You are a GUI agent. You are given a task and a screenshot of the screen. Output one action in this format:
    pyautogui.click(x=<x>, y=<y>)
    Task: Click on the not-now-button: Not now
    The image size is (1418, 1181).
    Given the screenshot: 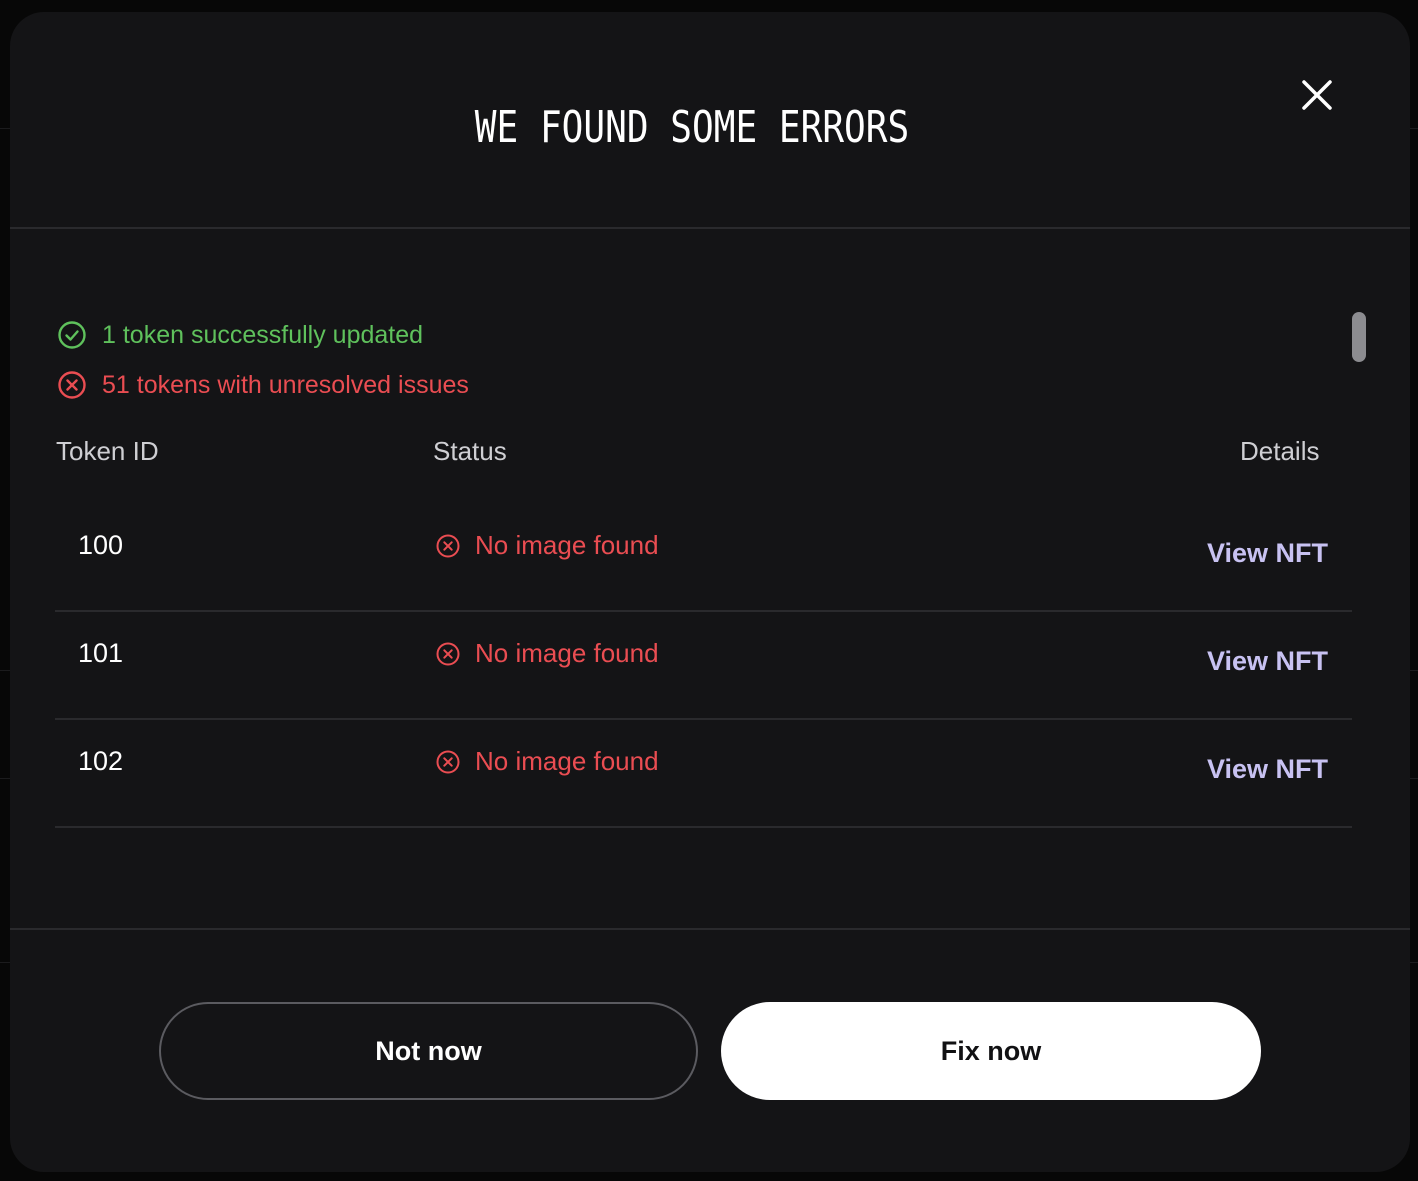 What is the action you would take?
    pyautogui.click(x=428, y=1051)
    